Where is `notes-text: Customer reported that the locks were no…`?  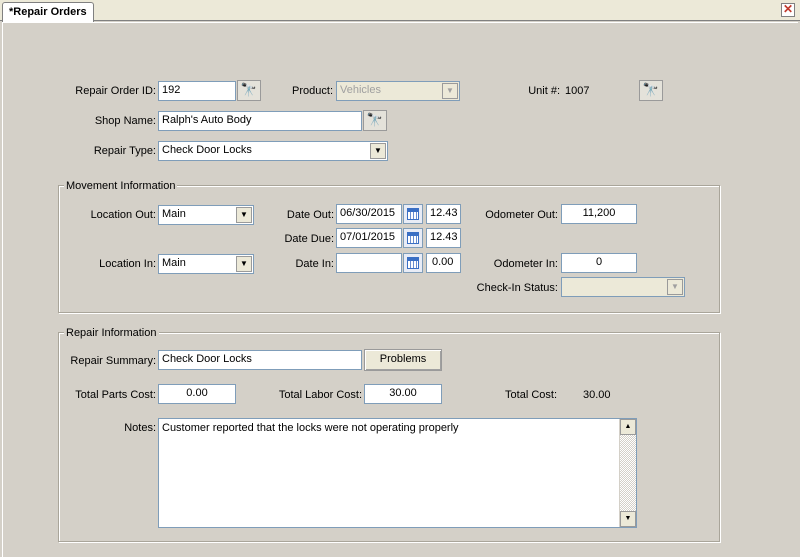
notes-text: Customer reported that the locks were no… is located at coordinates (310, 428).